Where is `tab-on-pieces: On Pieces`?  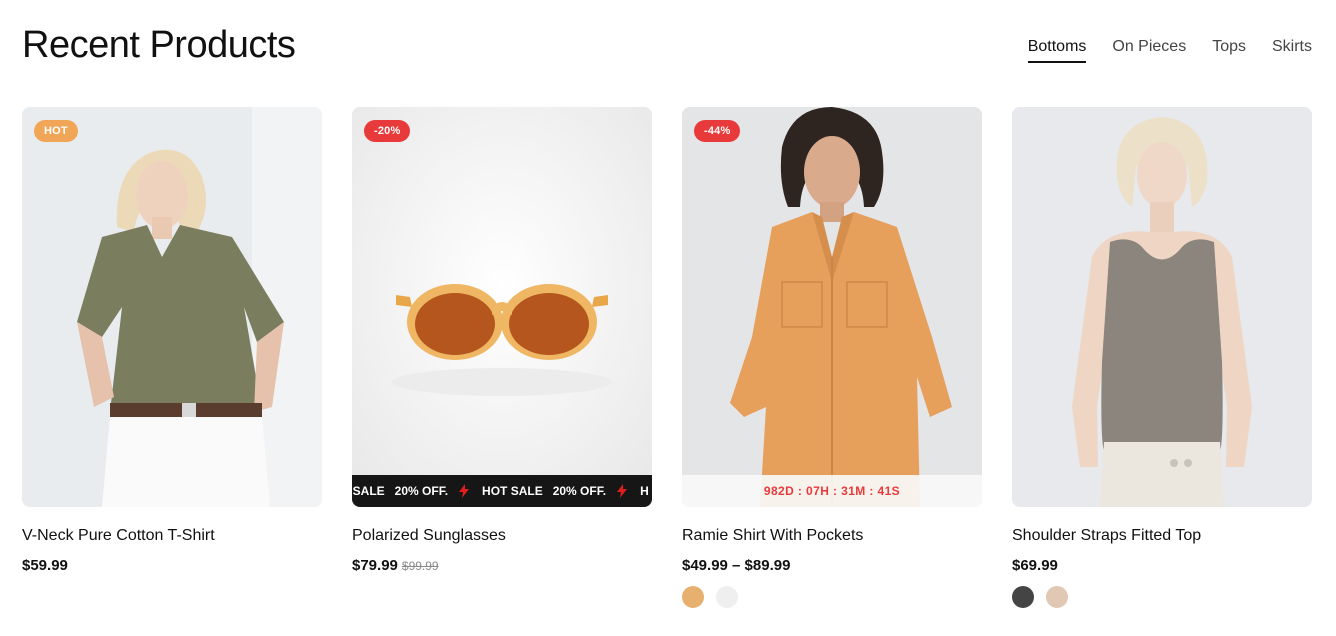 tab-on-pieces: On Pieces is located at coordinates (1149, 50).